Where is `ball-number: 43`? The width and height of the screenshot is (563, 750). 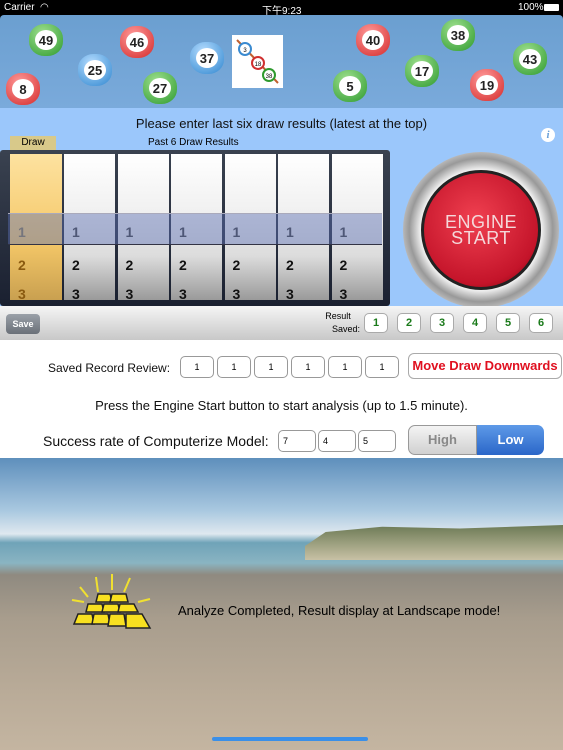 ball-number: 43 is located at coordinates (530, 59).